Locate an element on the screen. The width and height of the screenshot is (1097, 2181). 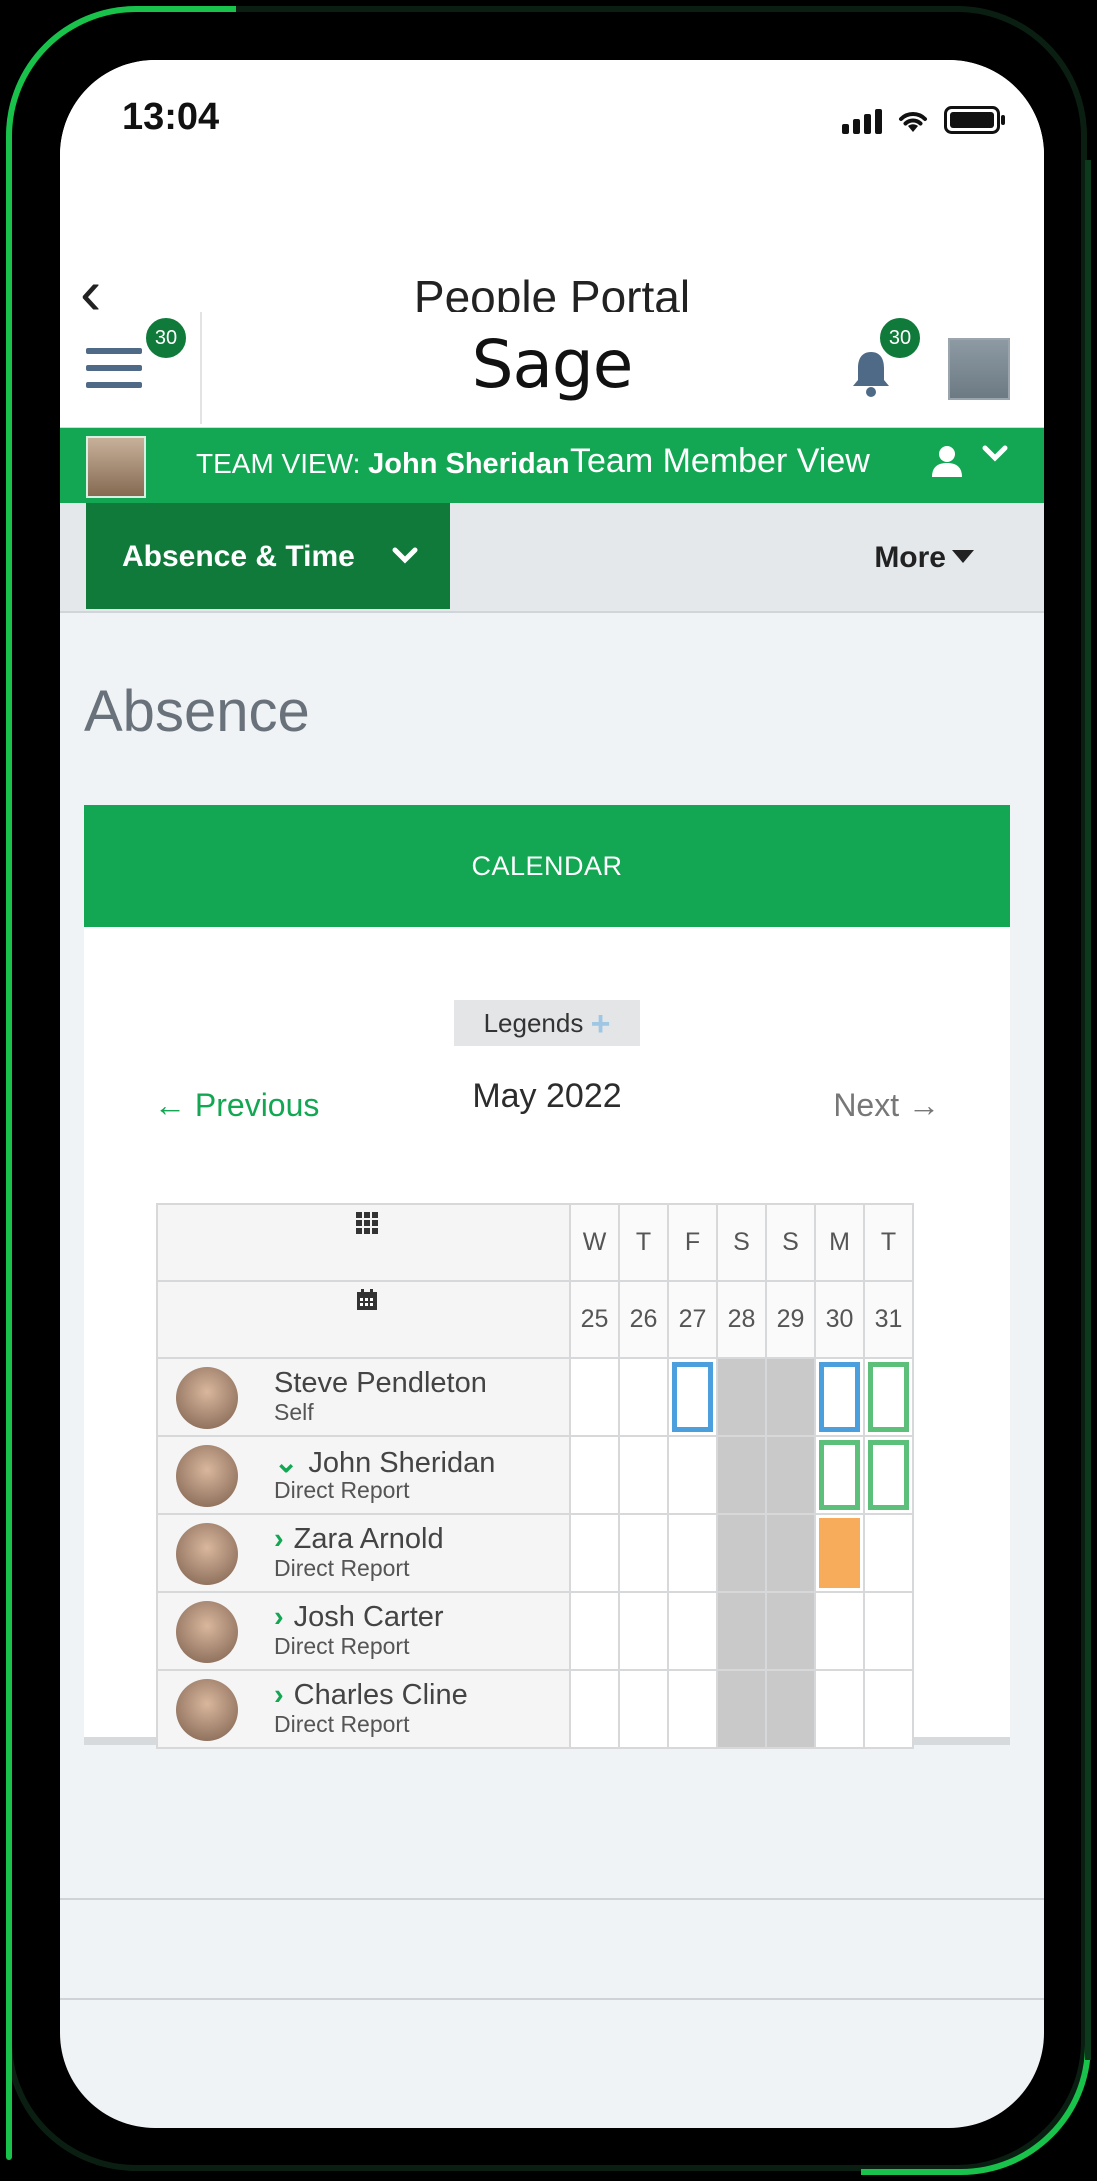
person-name: Steve Pendleton is located at coordinates (380, 1383).